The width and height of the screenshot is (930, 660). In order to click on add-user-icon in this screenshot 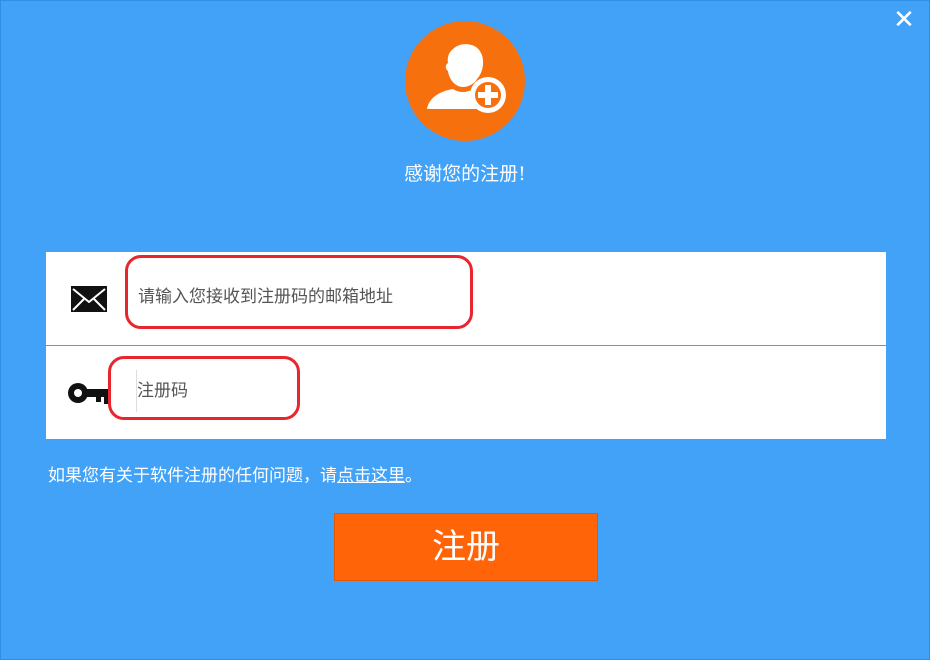, I will do `click(466, 78)`.